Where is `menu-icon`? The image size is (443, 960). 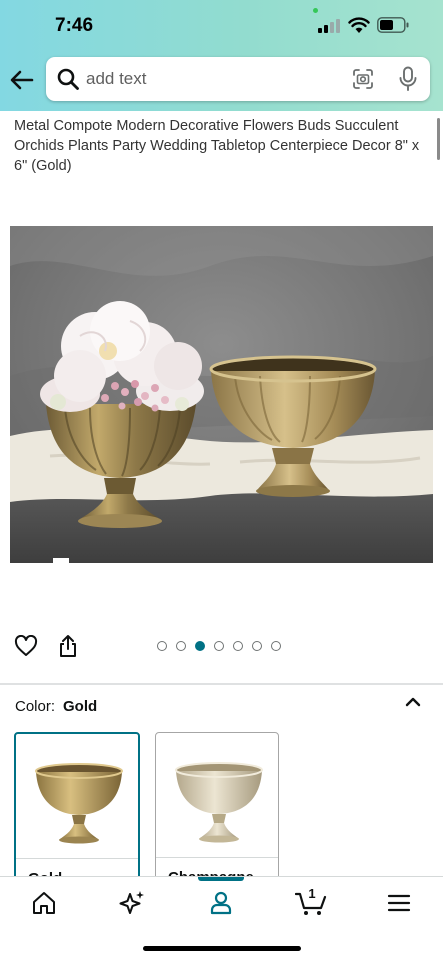 menu-icon is located at coordinates (399, 903).